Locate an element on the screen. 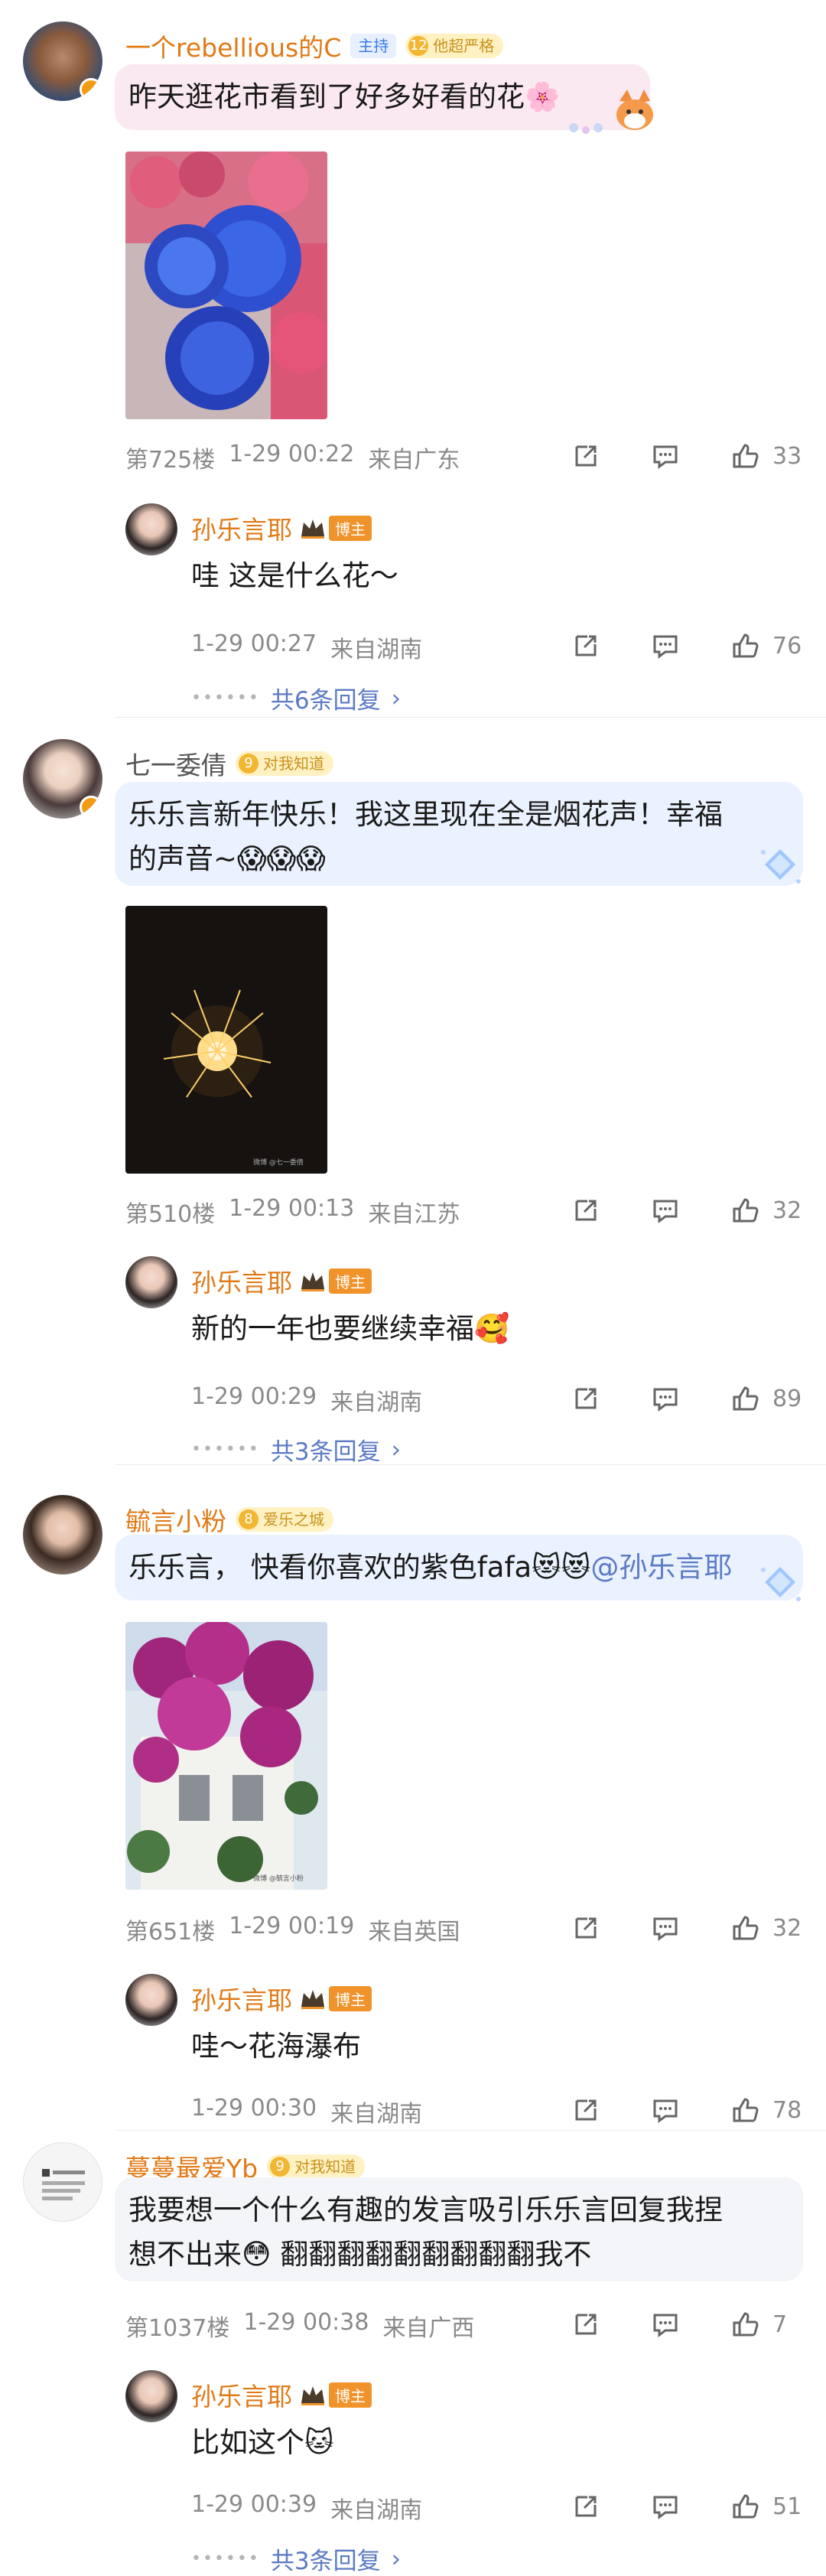 This screenshot has width=826, height=2576. reply-actions: 76 is located at coordinates (662, 646).